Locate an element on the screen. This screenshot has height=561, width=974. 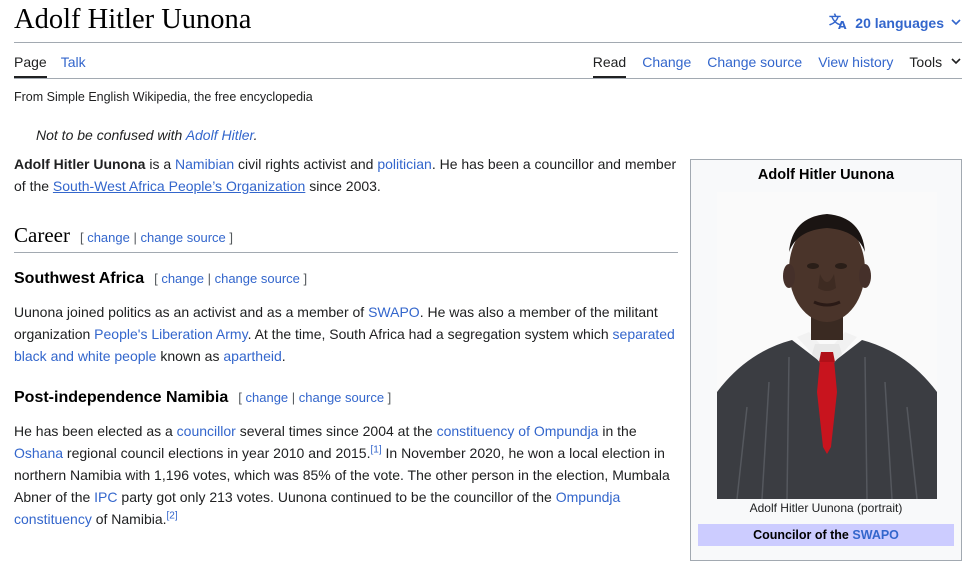
section-heading-career: Career [ change | change source ] is located at coordinates (346, 238).